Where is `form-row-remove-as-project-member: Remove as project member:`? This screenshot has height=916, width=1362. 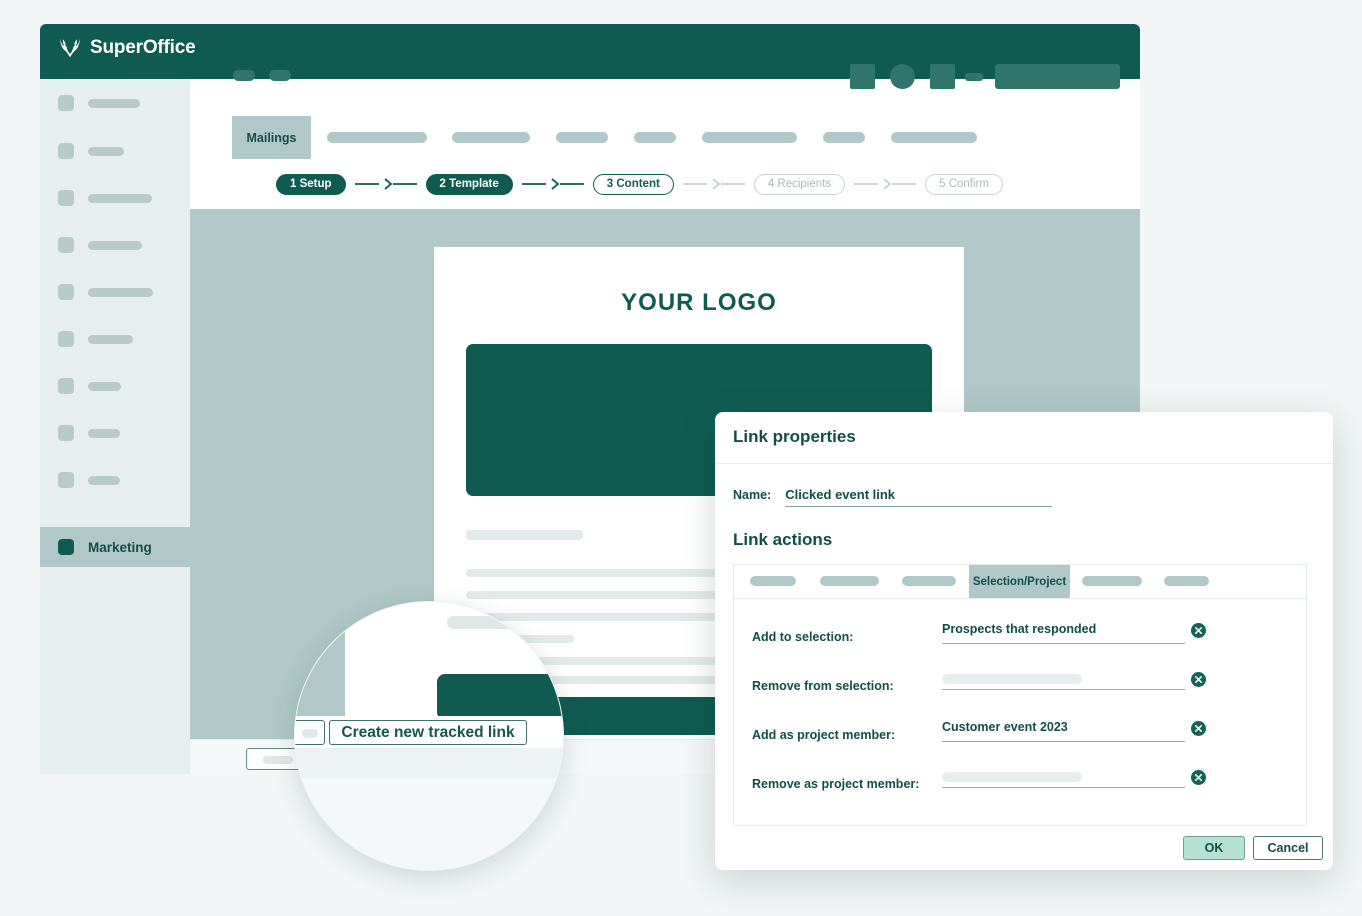 form-row-remove-as-project-member: Remove as project member: is located at coordinates (1020, 787).